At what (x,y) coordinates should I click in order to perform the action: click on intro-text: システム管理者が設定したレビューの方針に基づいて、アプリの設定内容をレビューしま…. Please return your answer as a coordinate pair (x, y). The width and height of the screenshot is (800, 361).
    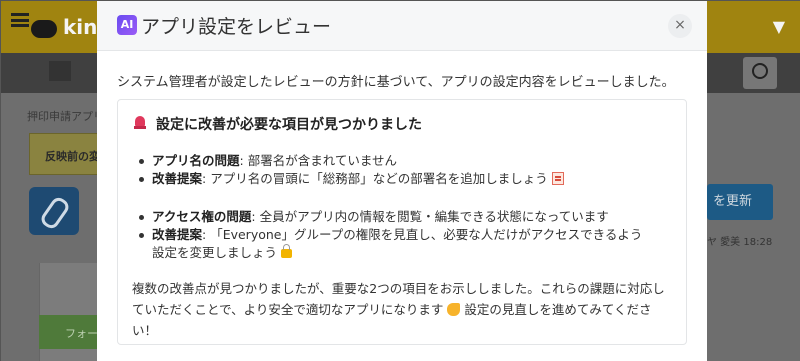
    Looking at the image, I should click on (396, 82).